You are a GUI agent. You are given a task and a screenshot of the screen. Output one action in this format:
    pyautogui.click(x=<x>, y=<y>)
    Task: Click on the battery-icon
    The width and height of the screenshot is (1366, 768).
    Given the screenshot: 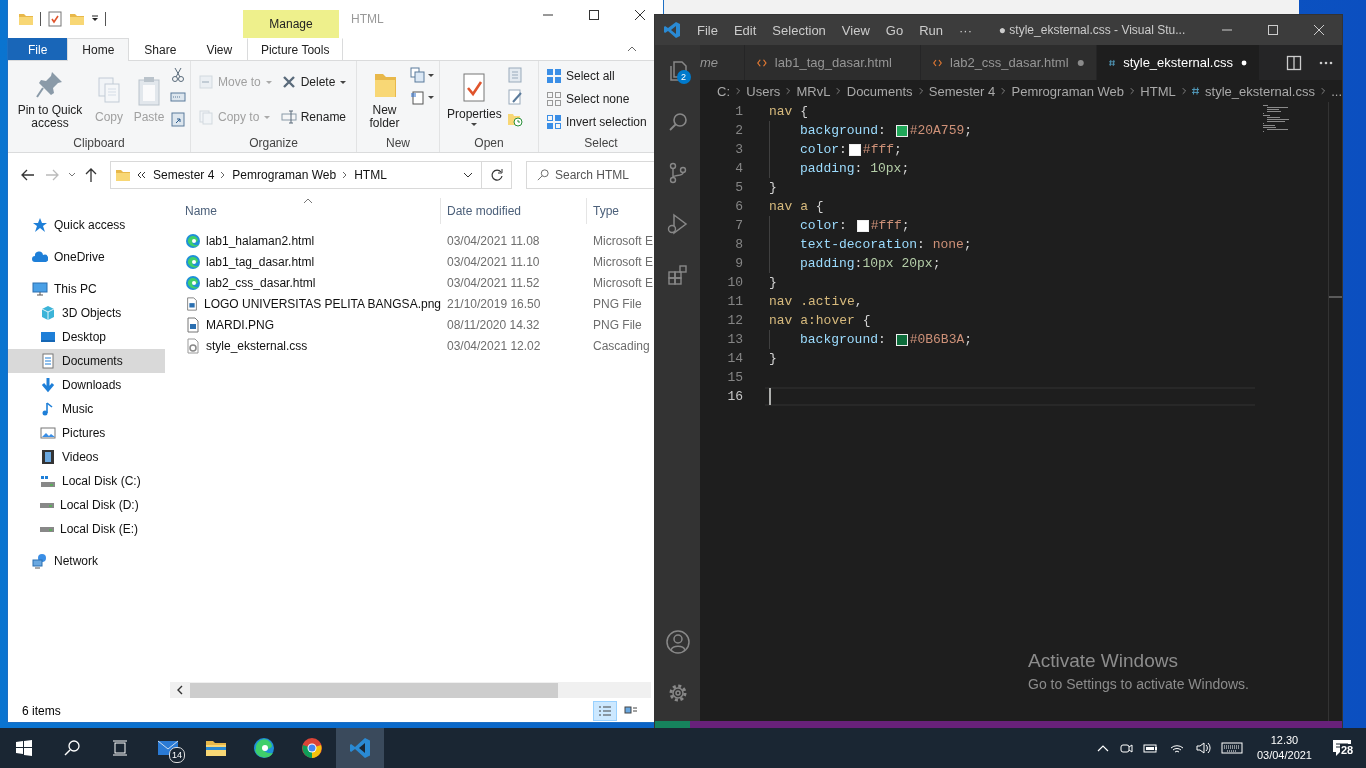 What is the action you would take?
    pyautogui.click(x=1150, y=748)
    